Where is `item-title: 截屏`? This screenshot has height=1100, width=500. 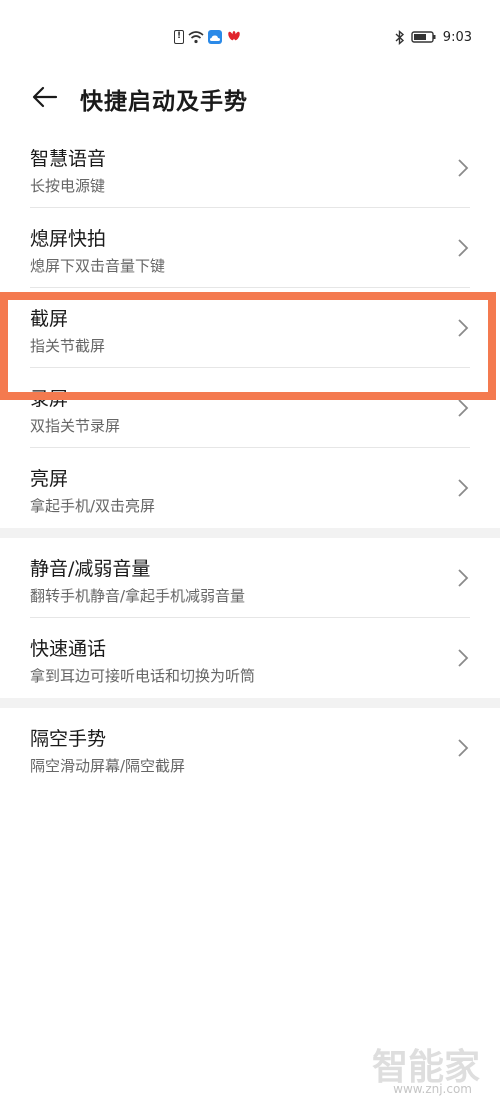
item-title: 截屏 is located at coordinates (49, 319).